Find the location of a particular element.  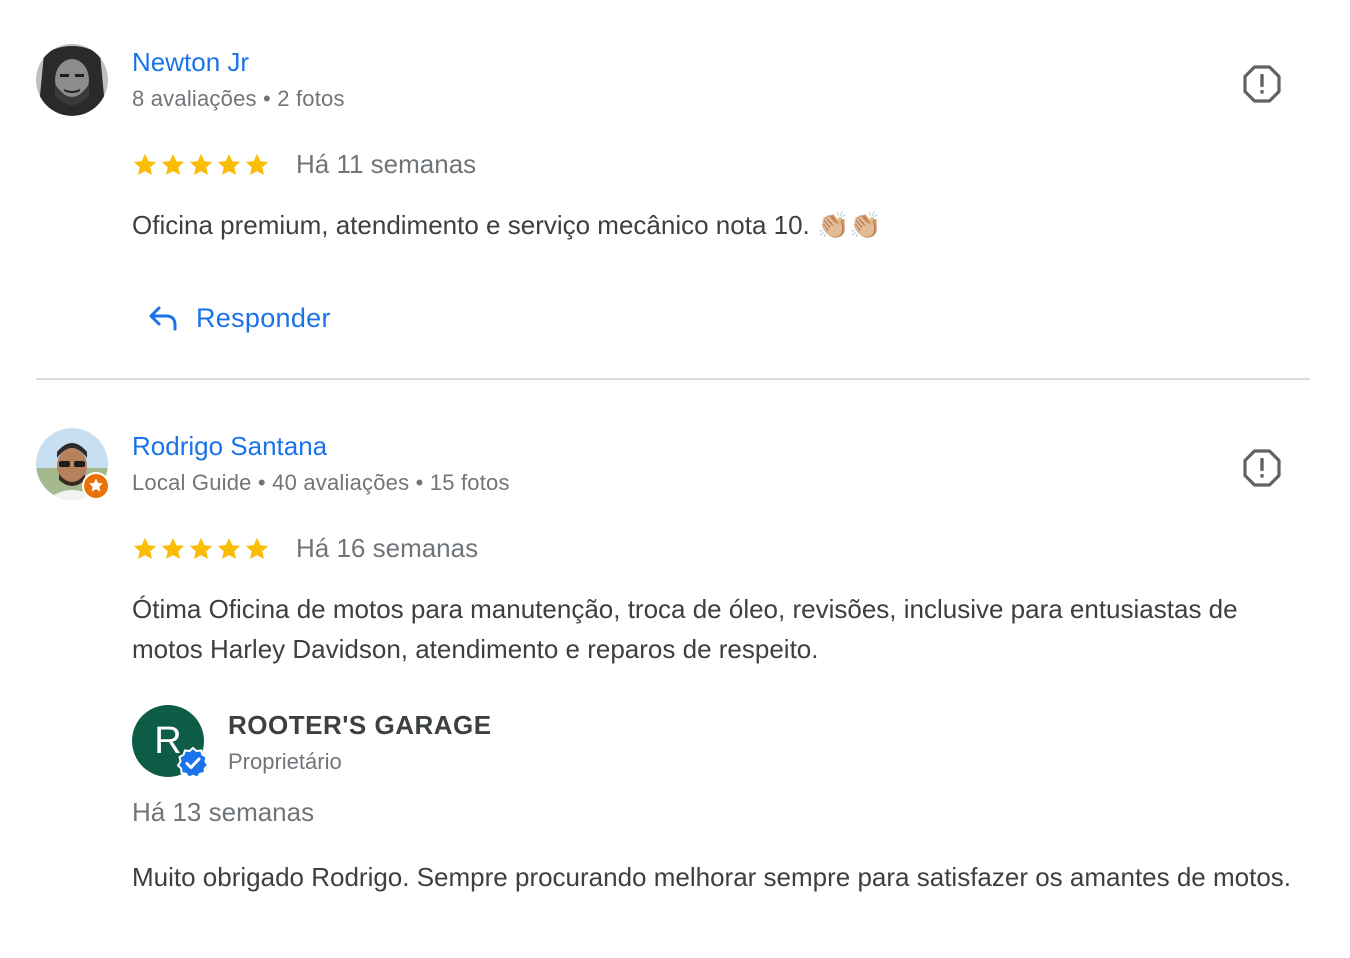

review-time: Há 16 semanas is located at coordinates (387, 548).